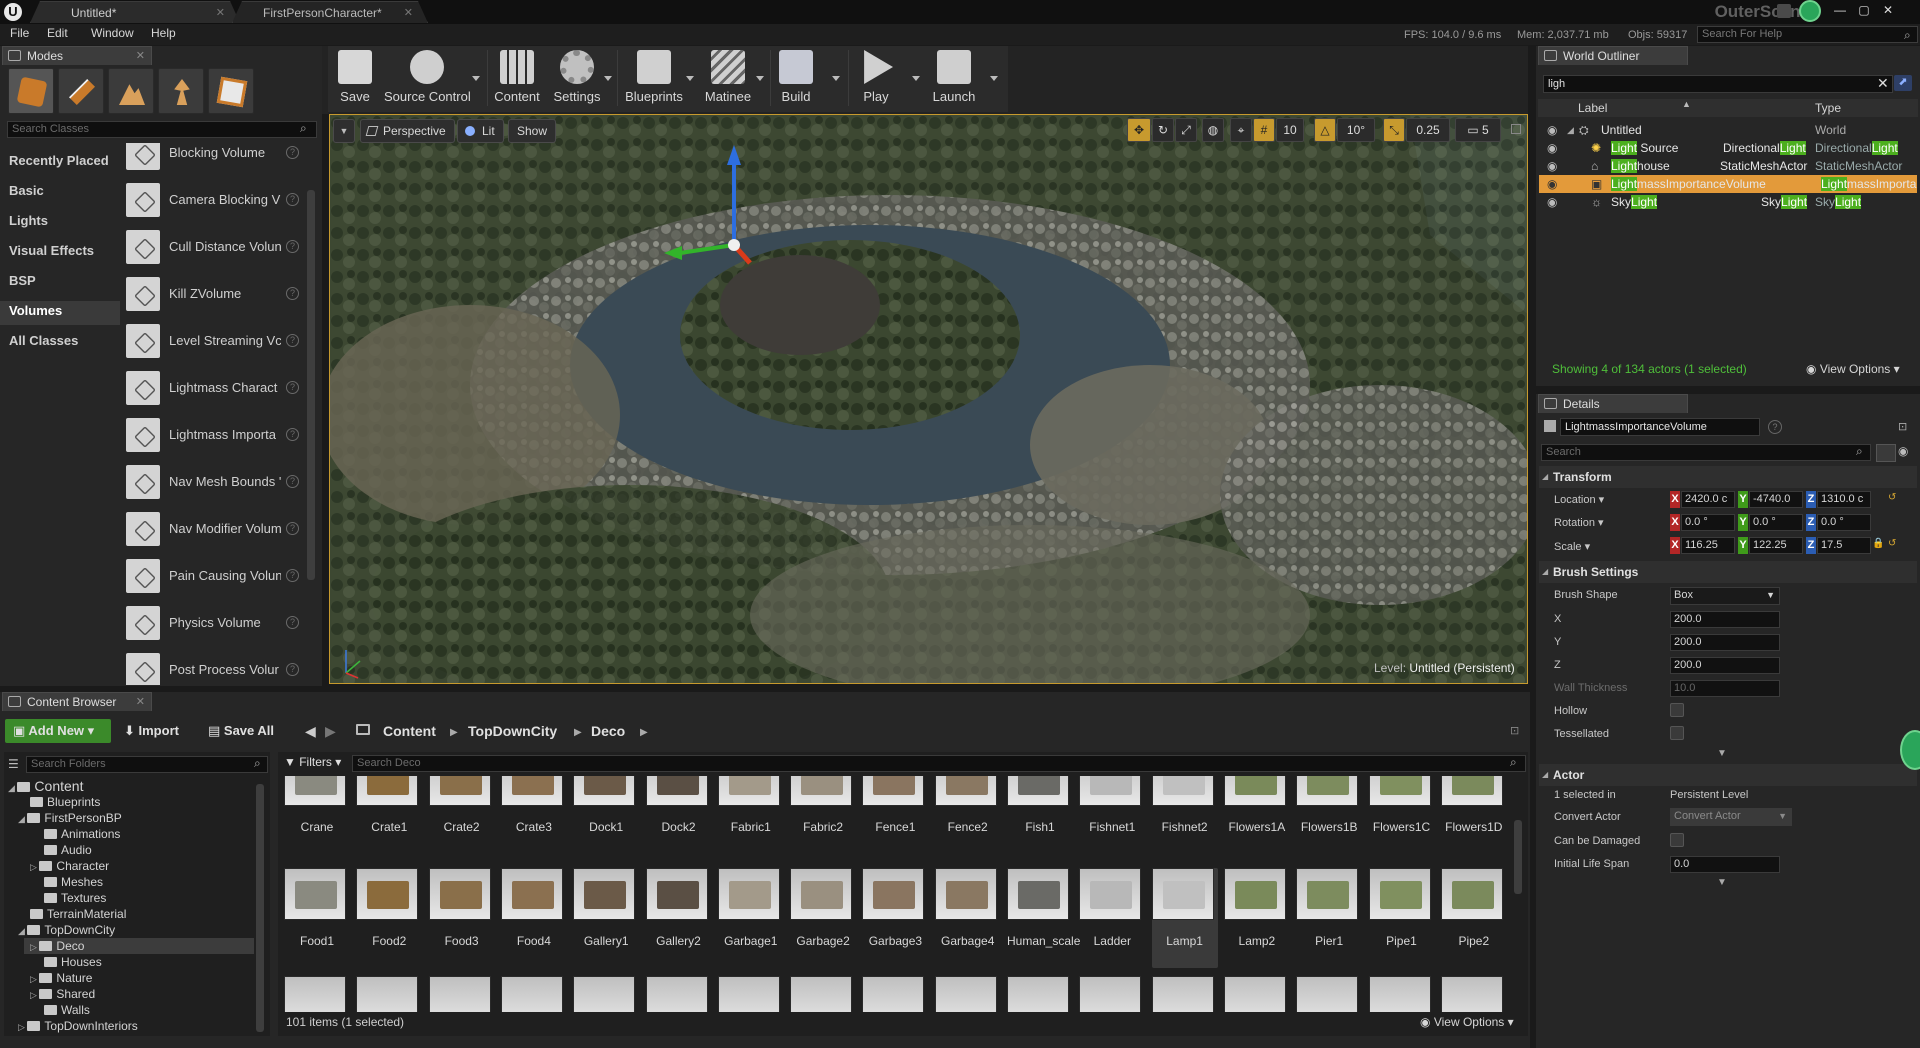  I want to click on transform-section-header: Transform, so click(1728, 477).